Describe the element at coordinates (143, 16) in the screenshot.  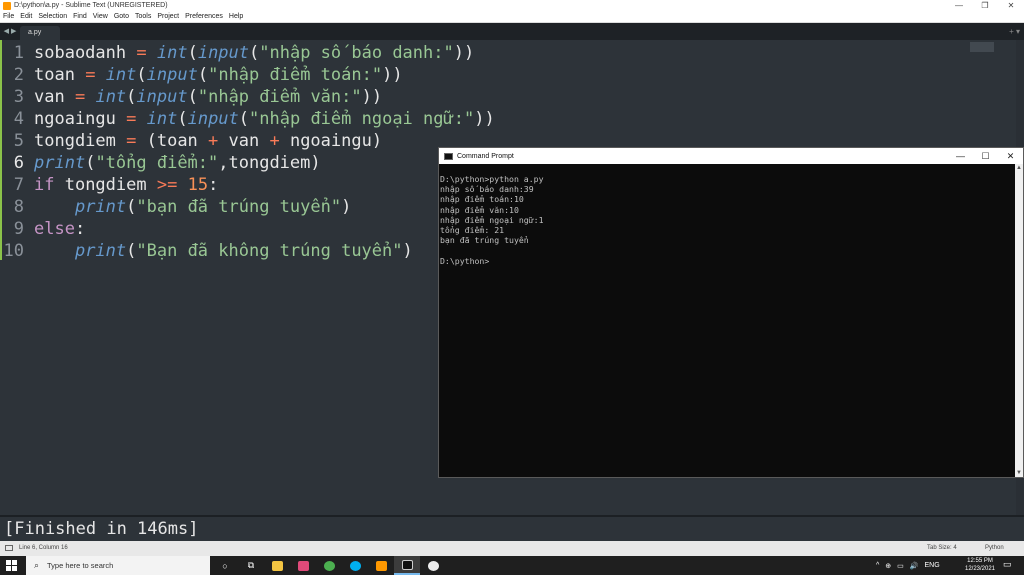
I see `menu-tools: Tools` at that location.